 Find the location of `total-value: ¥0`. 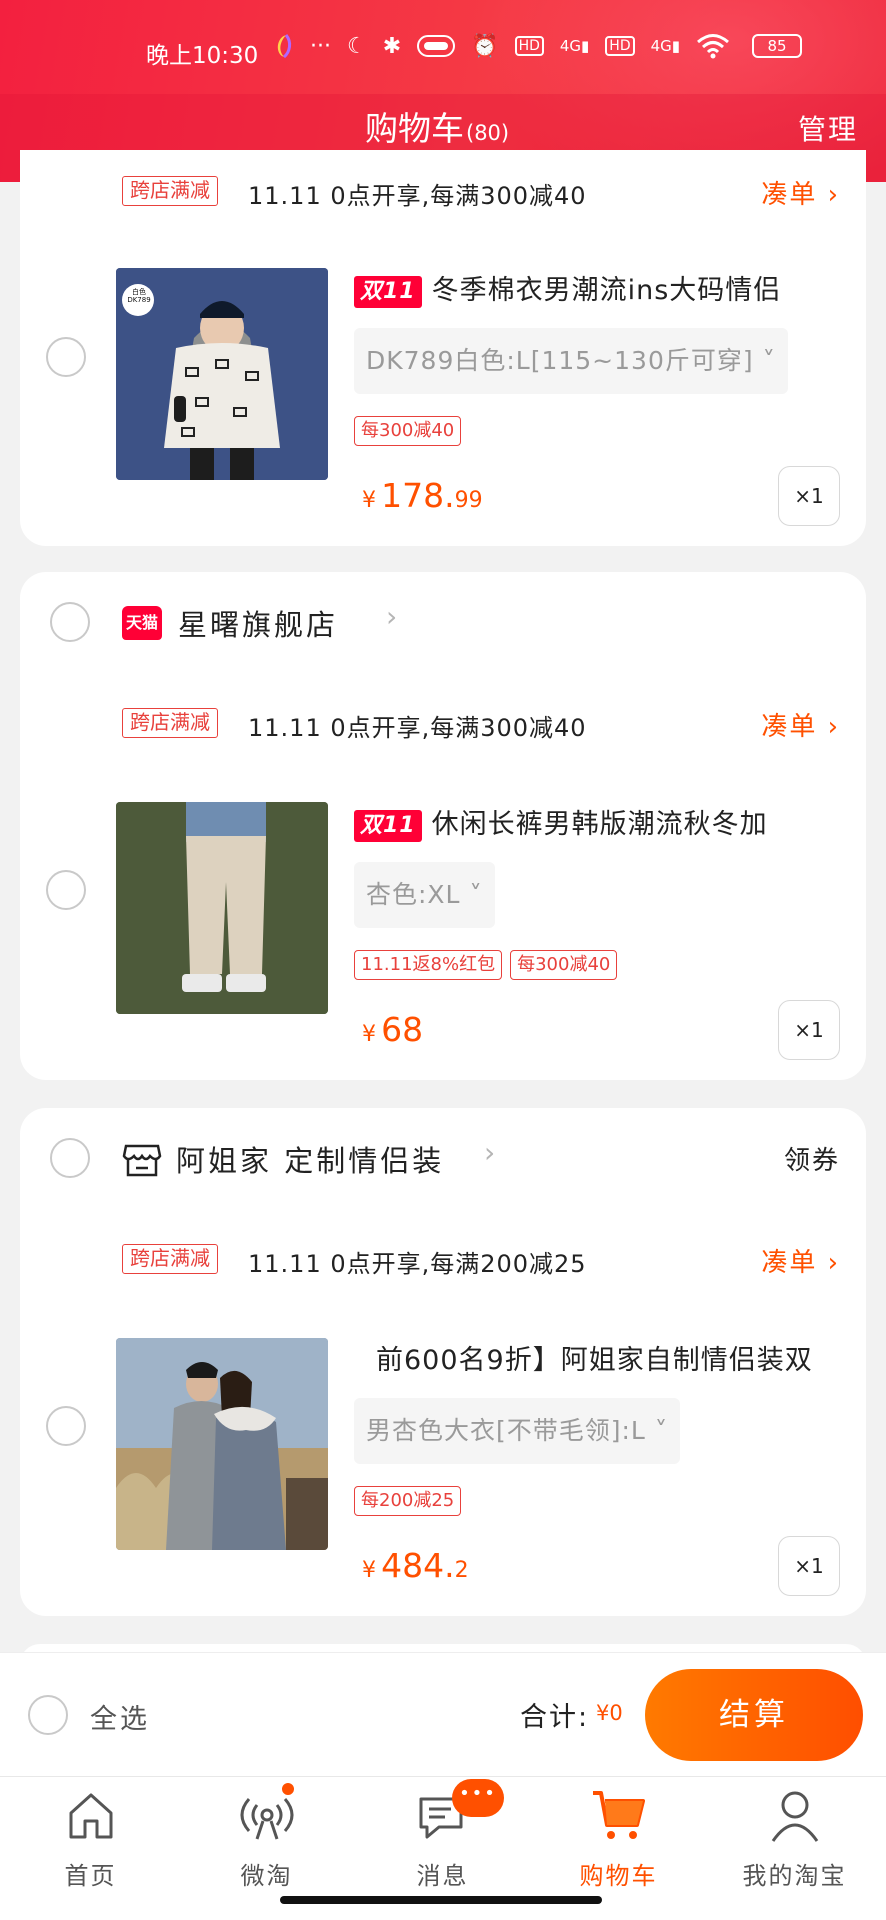

total-value: ¥0 is located at coordinates (609, 1713).